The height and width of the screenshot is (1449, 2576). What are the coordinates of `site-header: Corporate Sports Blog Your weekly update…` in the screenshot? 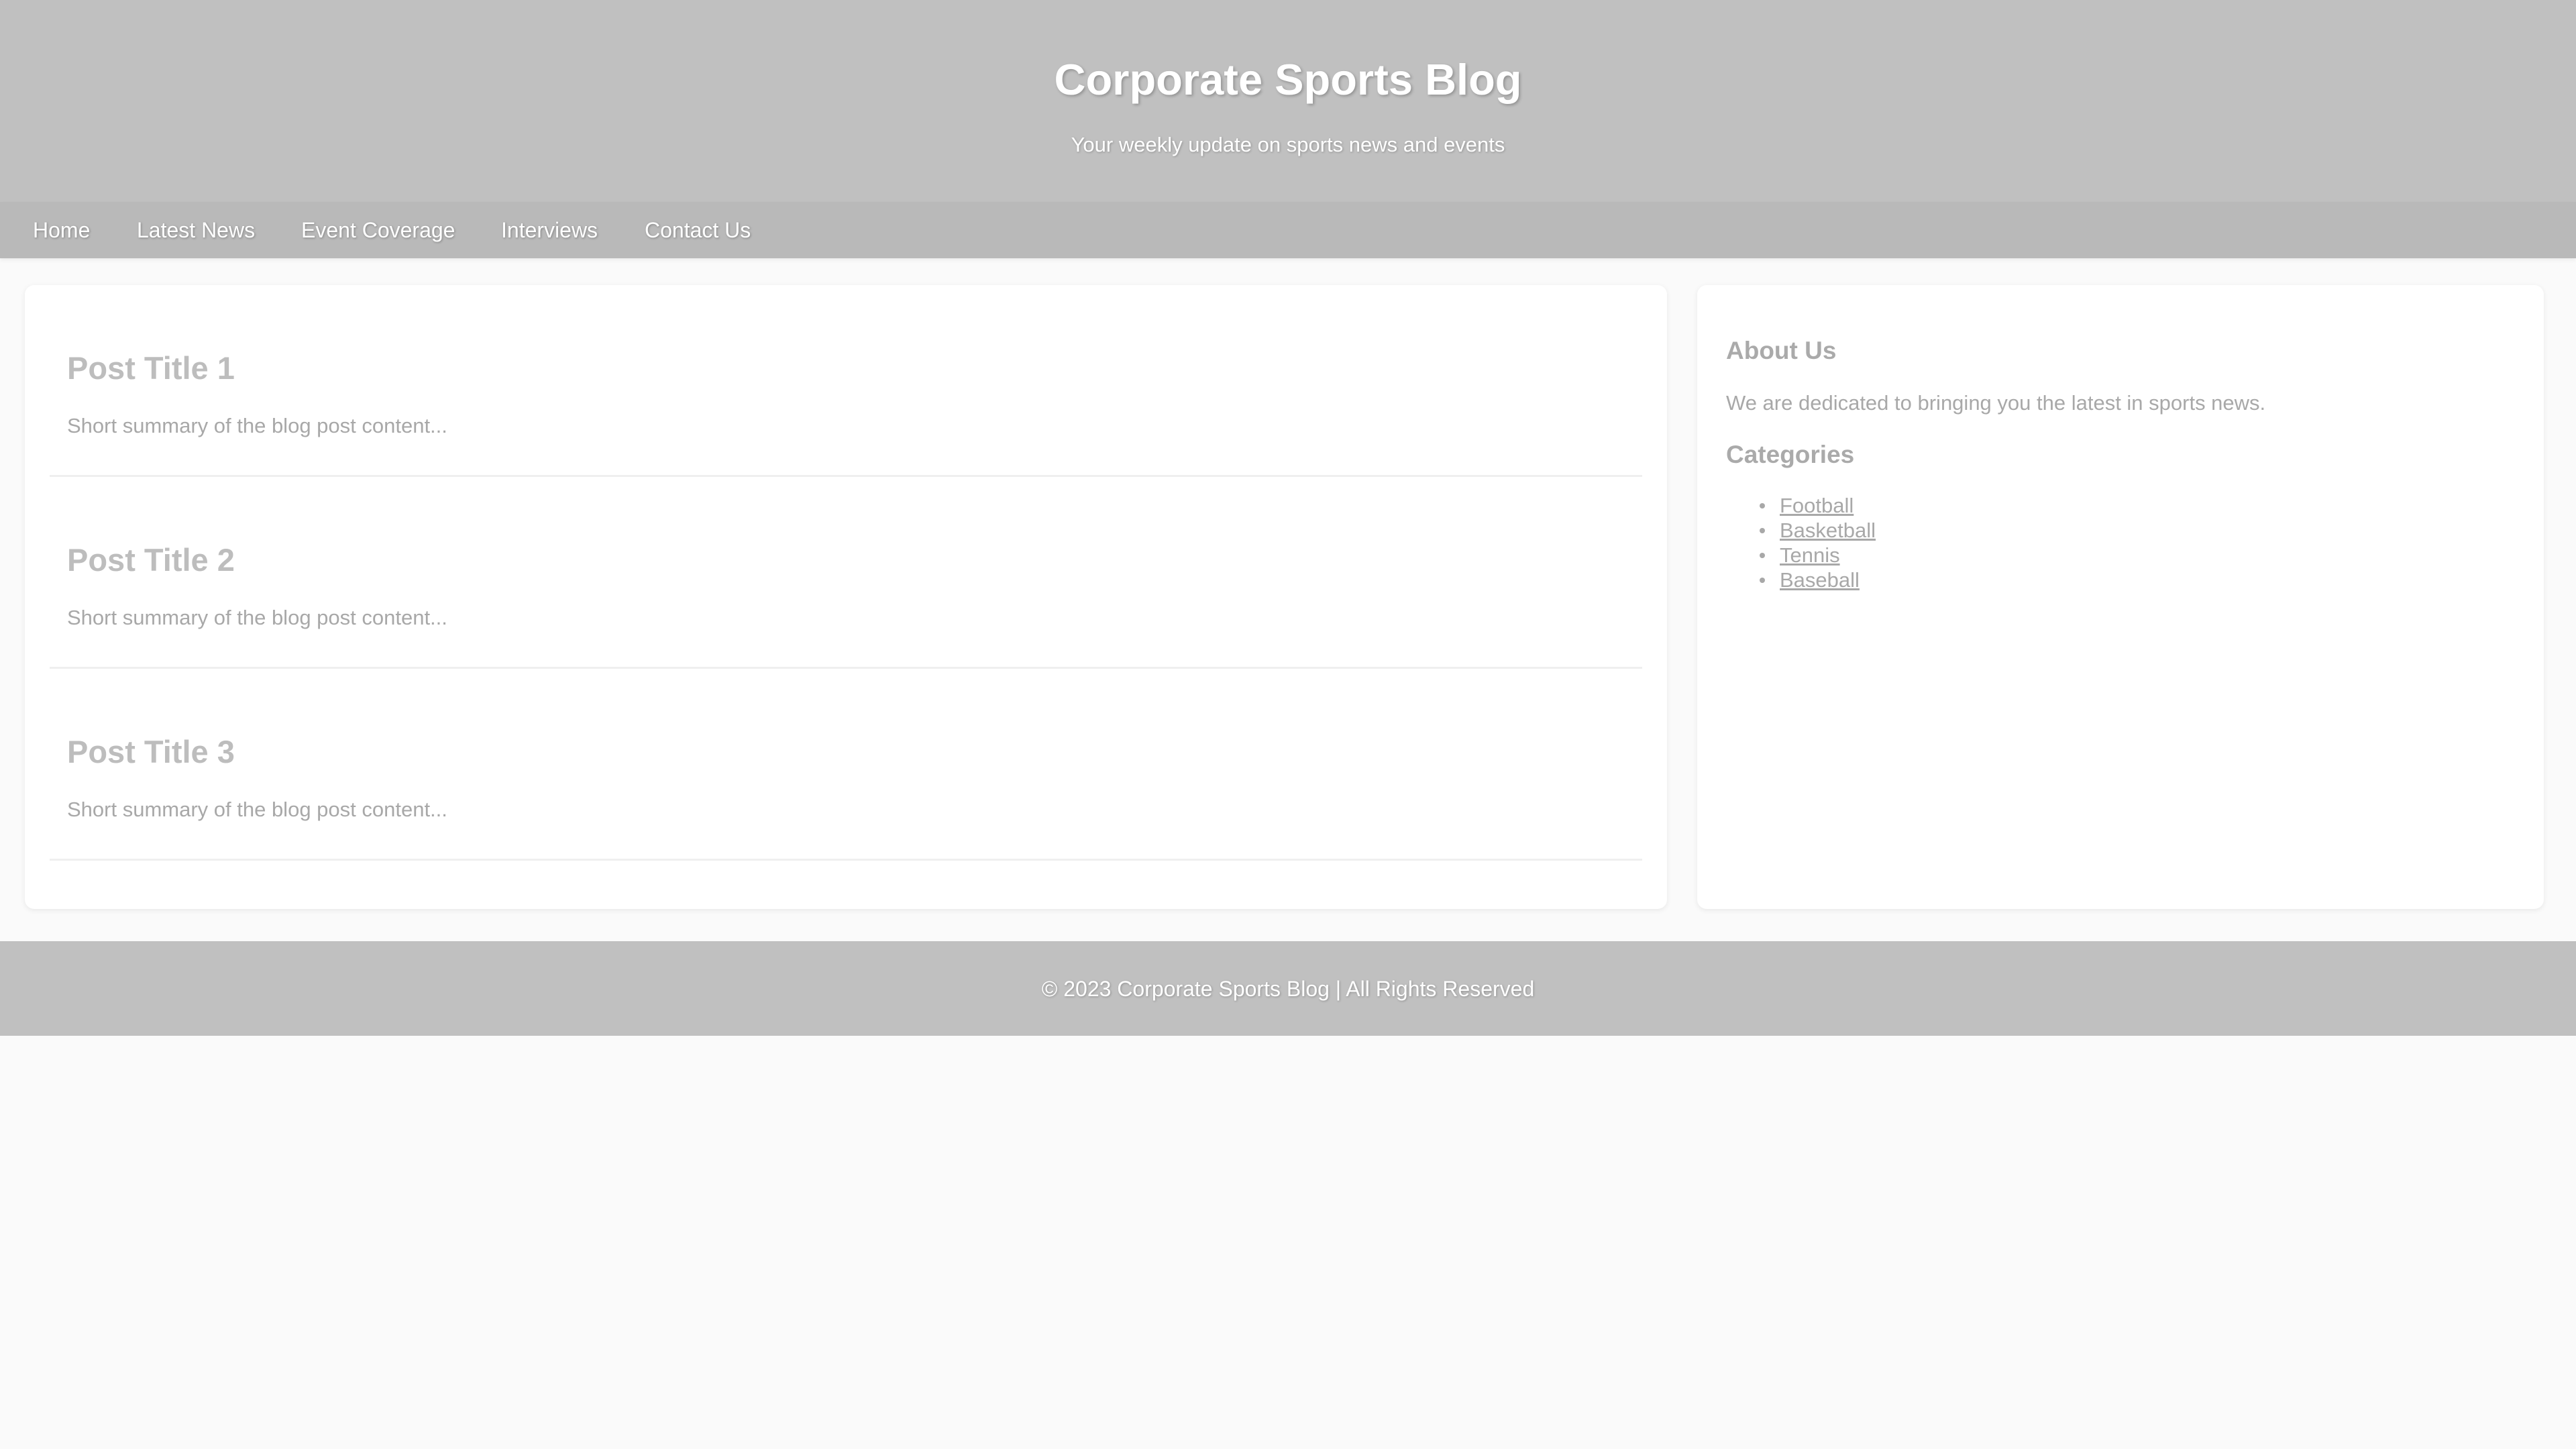 It's located at (1288, 101).